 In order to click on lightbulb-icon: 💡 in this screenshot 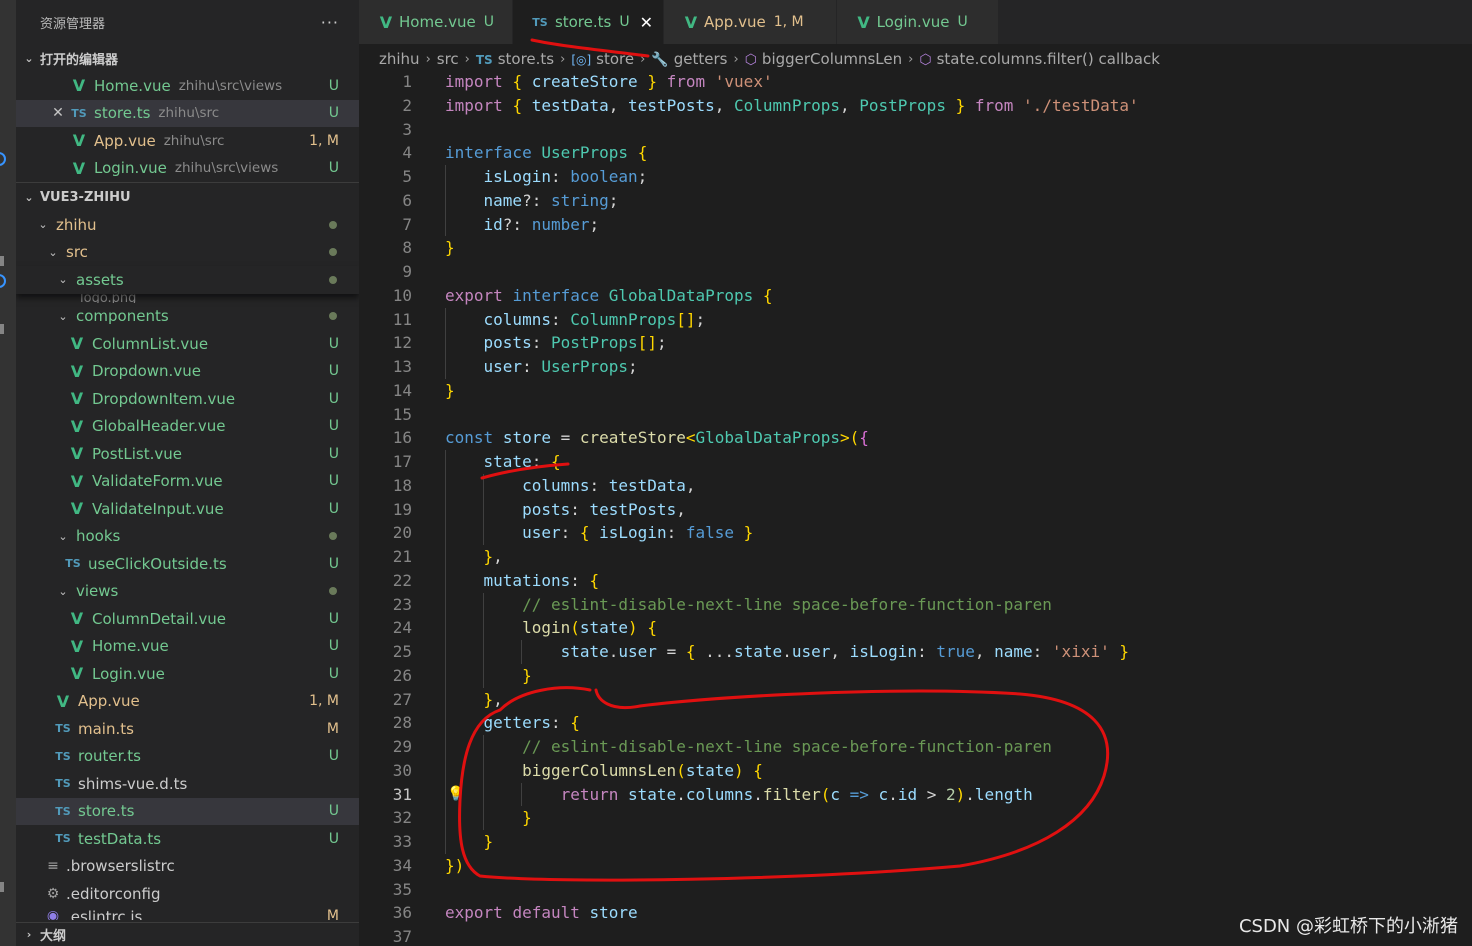, I will do `click(455, 795)`.